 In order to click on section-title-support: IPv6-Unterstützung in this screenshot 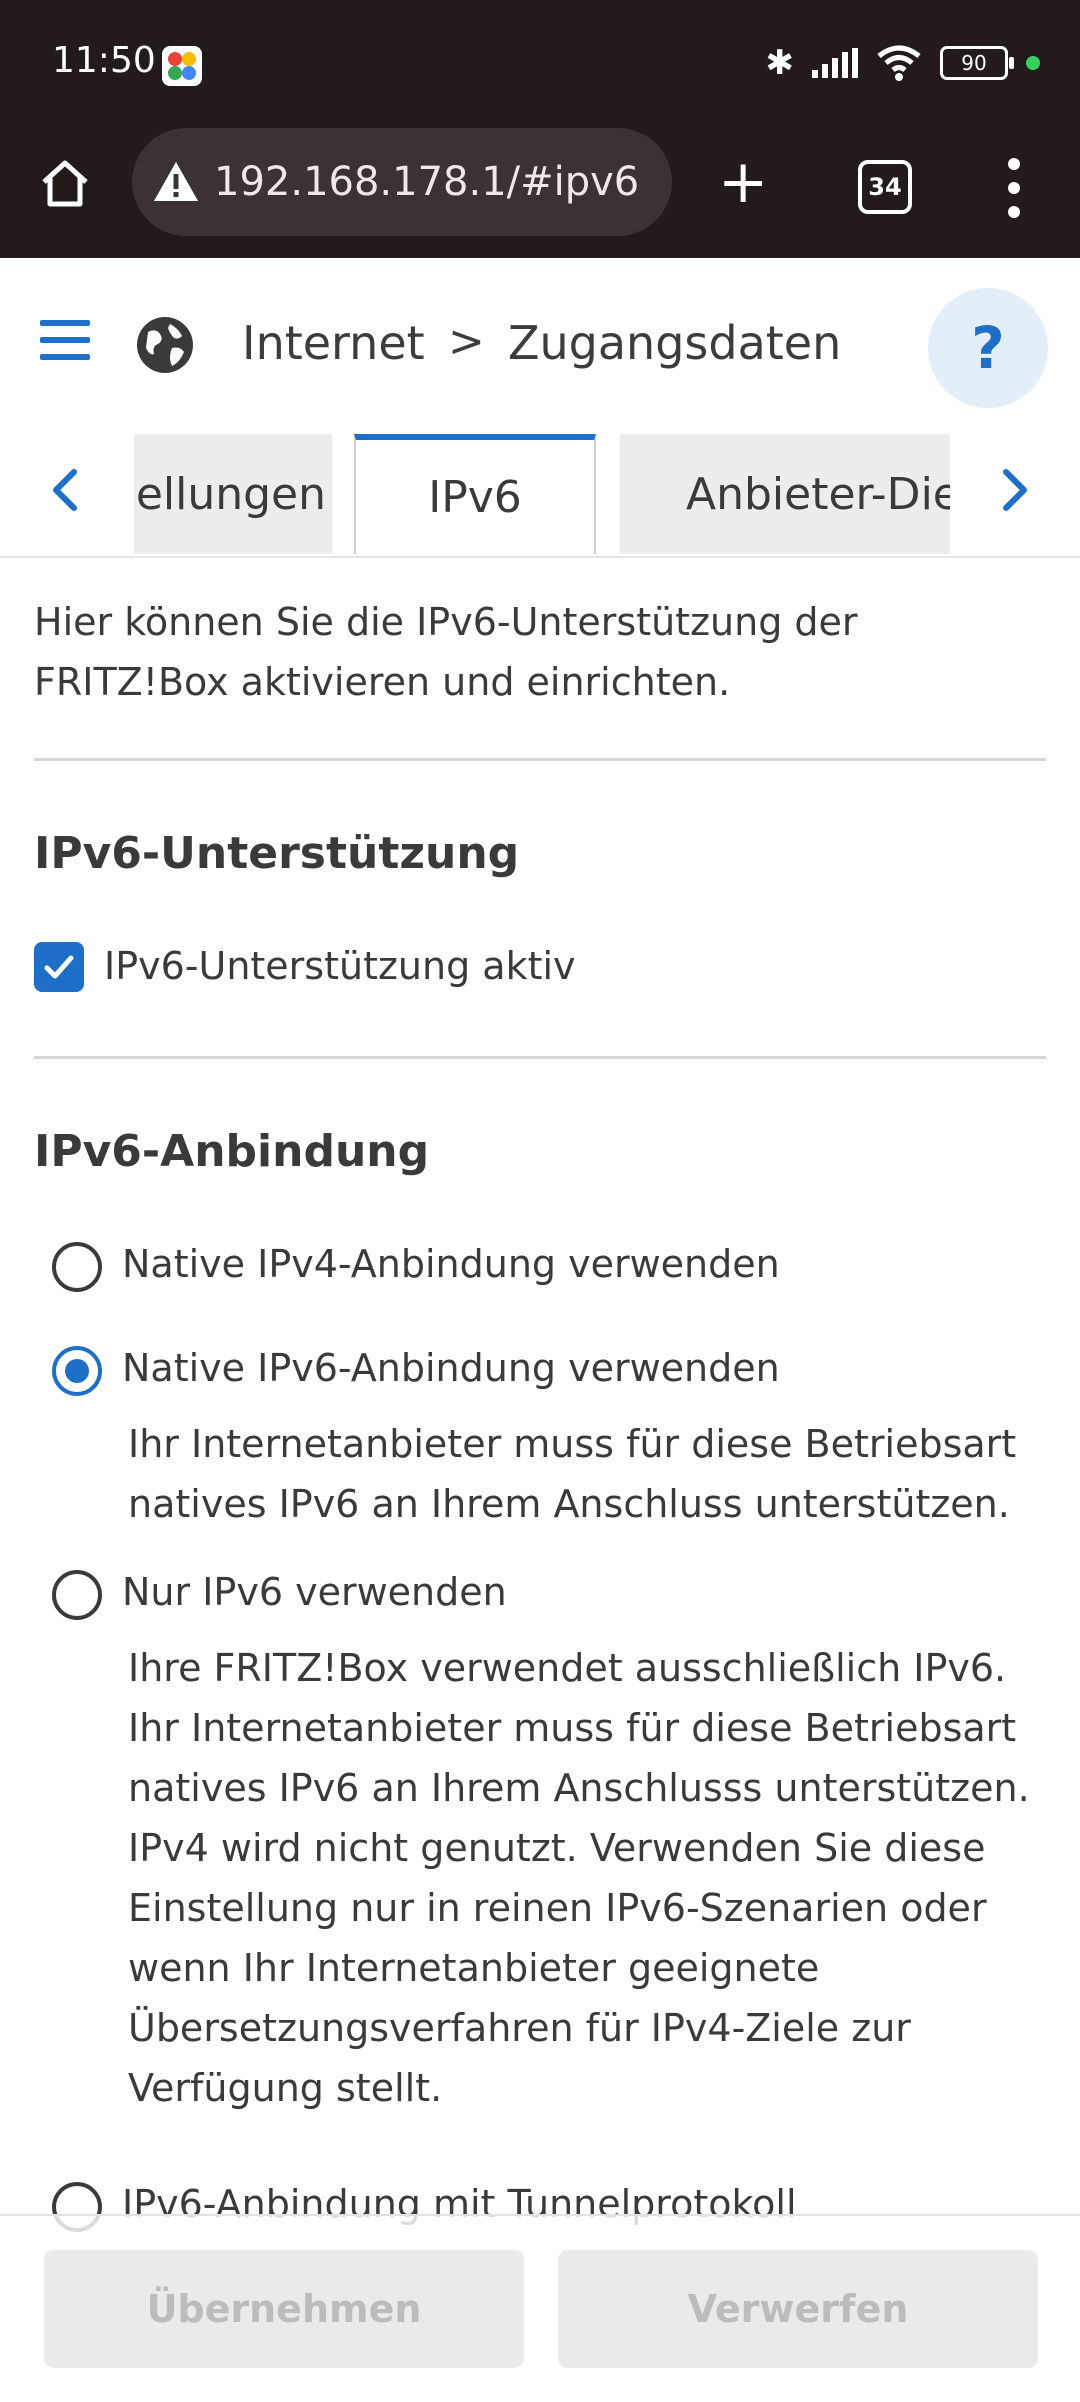, I will do `click(277, 853)`.